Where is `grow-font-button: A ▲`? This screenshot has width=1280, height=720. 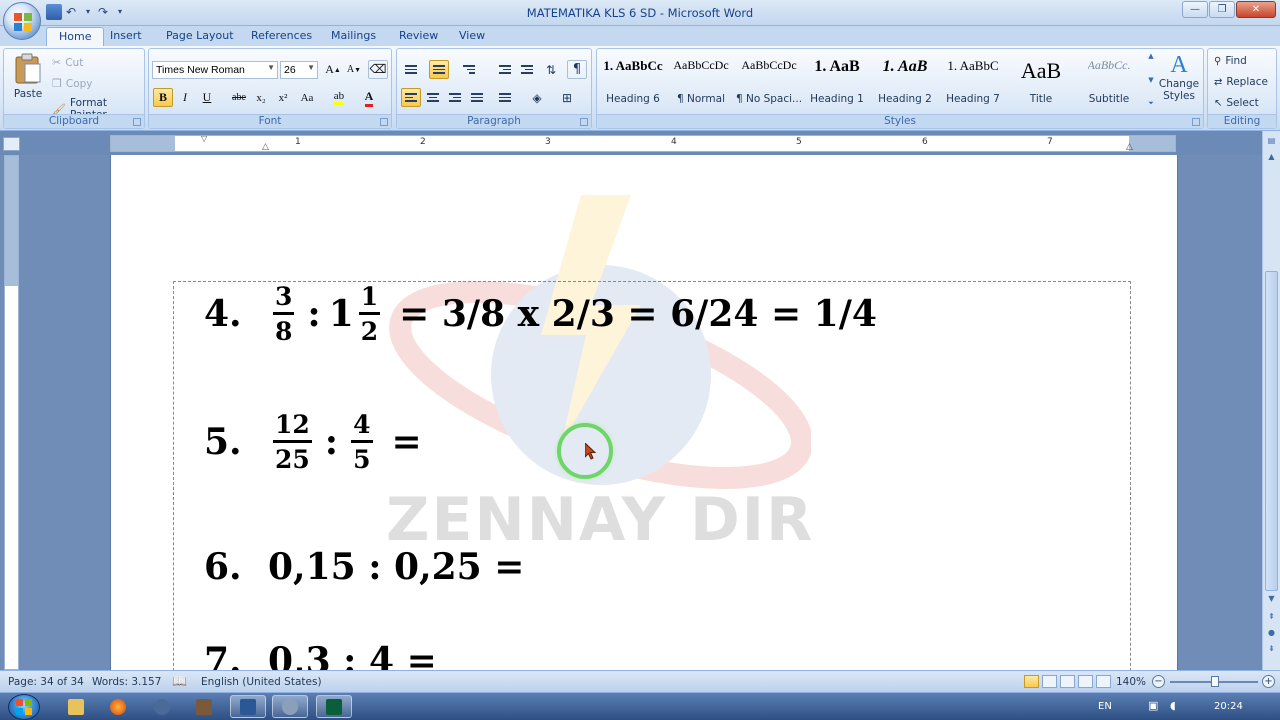
grow-font-button: A ▲ is located at coordinates (333, 69).